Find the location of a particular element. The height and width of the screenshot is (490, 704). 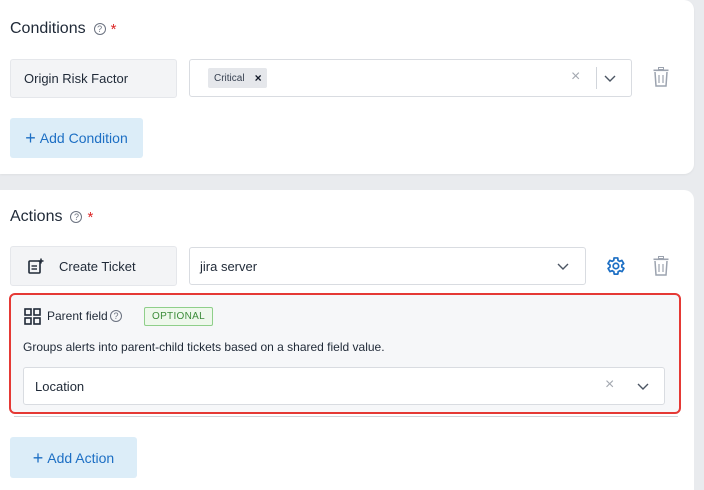

gear-icon is located at coordinates (615, 266).